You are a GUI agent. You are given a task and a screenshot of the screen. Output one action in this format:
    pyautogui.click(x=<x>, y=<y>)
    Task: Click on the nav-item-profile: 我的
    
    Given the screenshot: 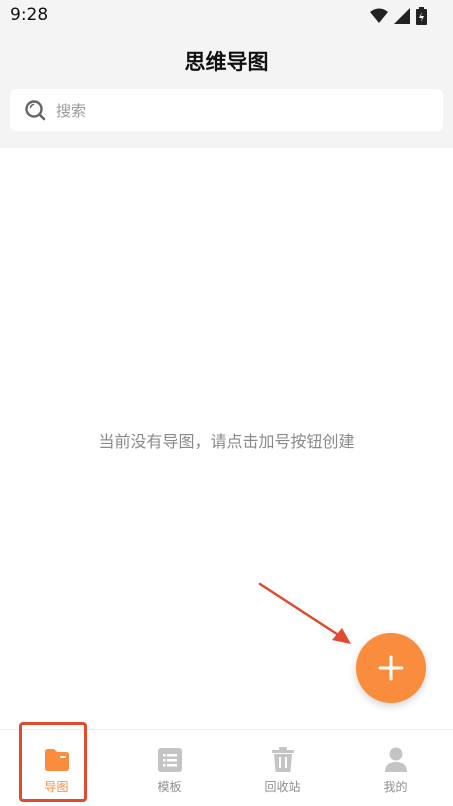 What is the action you would take?
    pyautogui.click(x=395, y=768)
    